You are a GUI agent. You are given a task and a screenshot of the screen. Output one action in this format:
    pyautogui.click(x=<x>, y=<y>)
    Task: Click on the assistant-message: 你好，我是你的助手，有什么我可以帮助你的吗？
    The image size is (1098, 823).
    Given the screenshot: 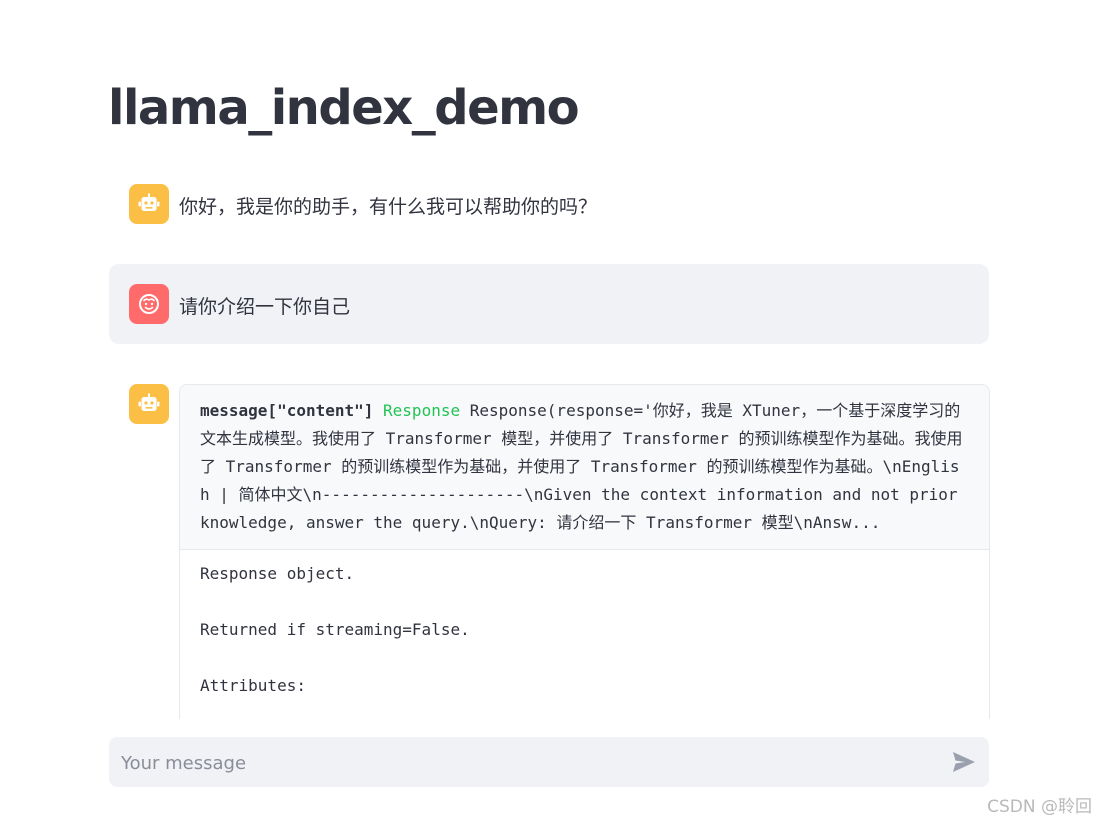 What is the action you would take?
    pyautogui.click(x=388, y=207)
    